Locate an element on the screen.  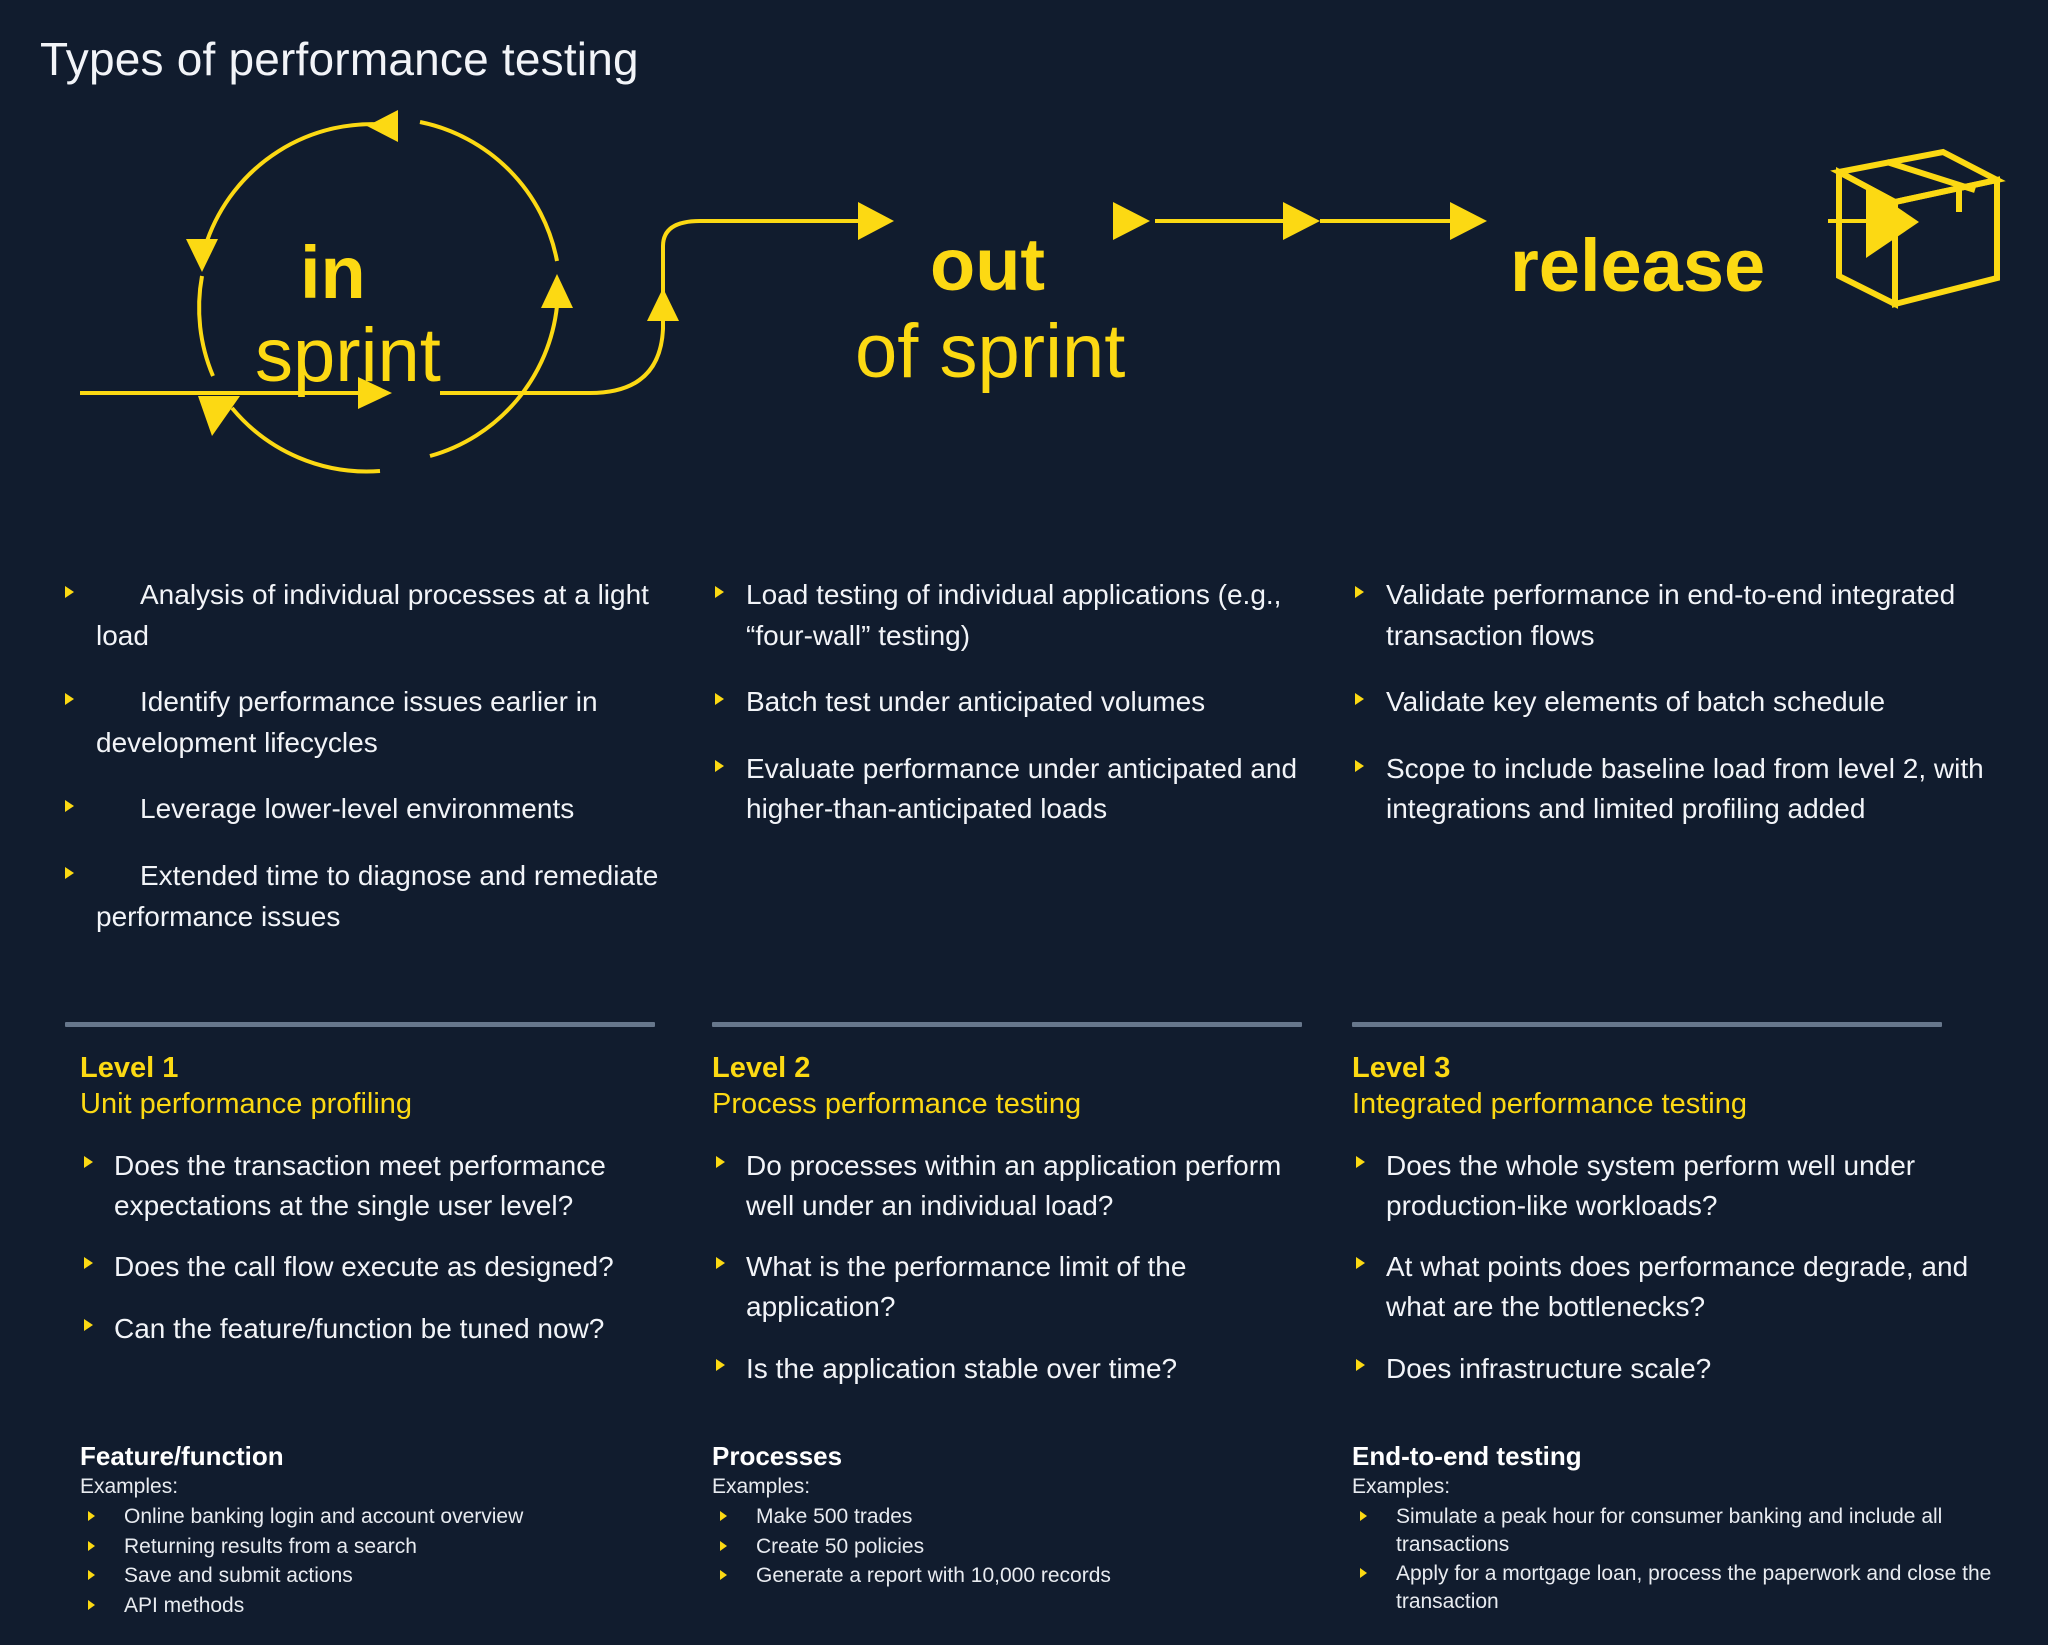
stage-in-label: in is located at coordinates (333, 272).